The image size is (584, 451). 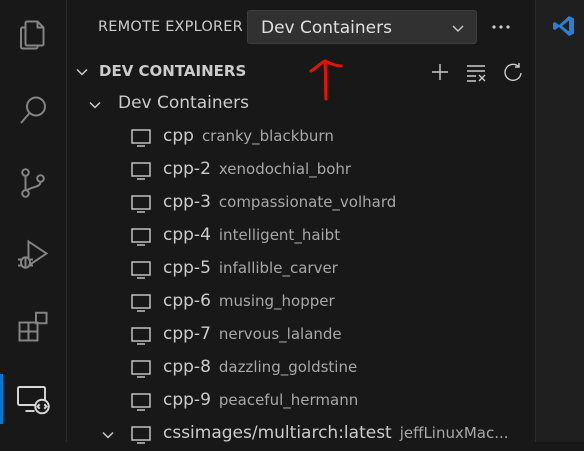 I want to click on container-name: cpp-5, so click(x=187, y=268).